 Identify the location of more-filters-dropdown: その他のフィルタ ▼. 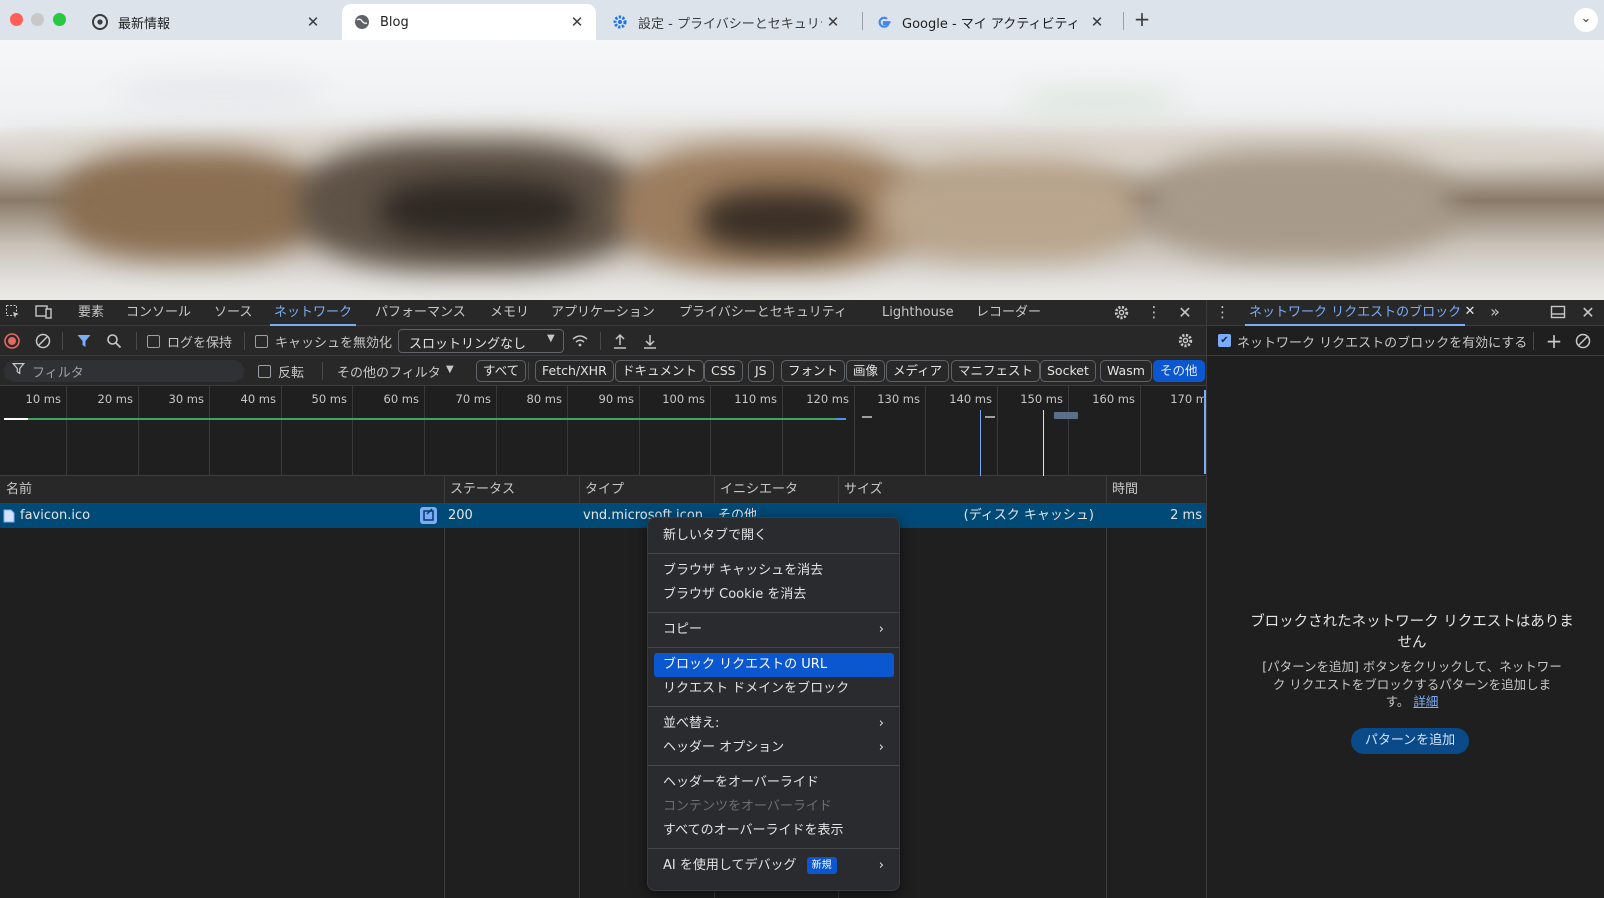
(399, 371).